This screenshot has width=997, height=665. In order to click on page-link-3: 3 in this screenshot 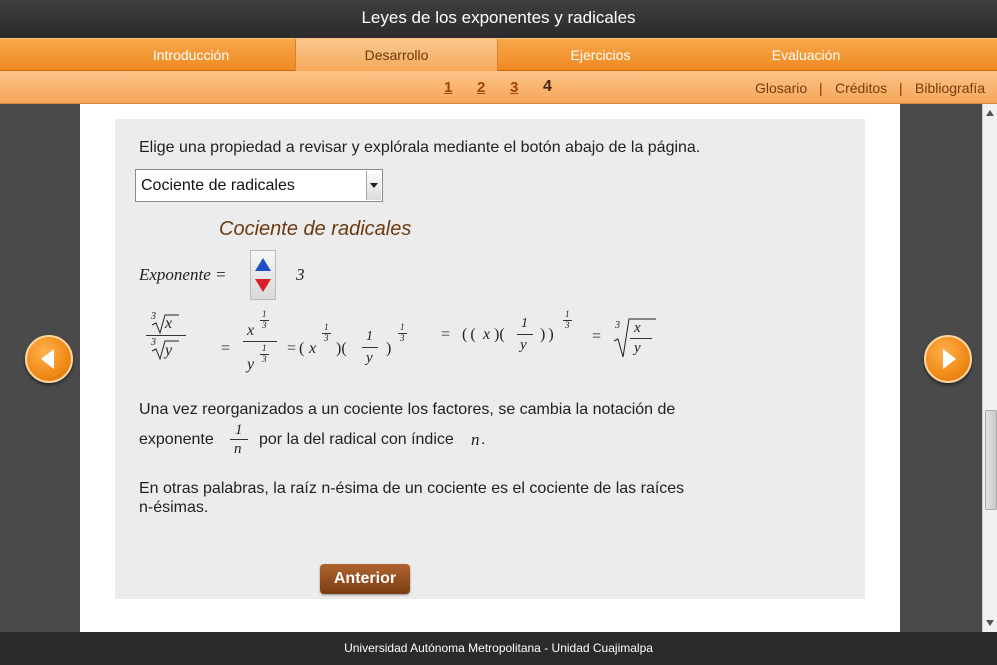, I will do `click(514, 87)`.